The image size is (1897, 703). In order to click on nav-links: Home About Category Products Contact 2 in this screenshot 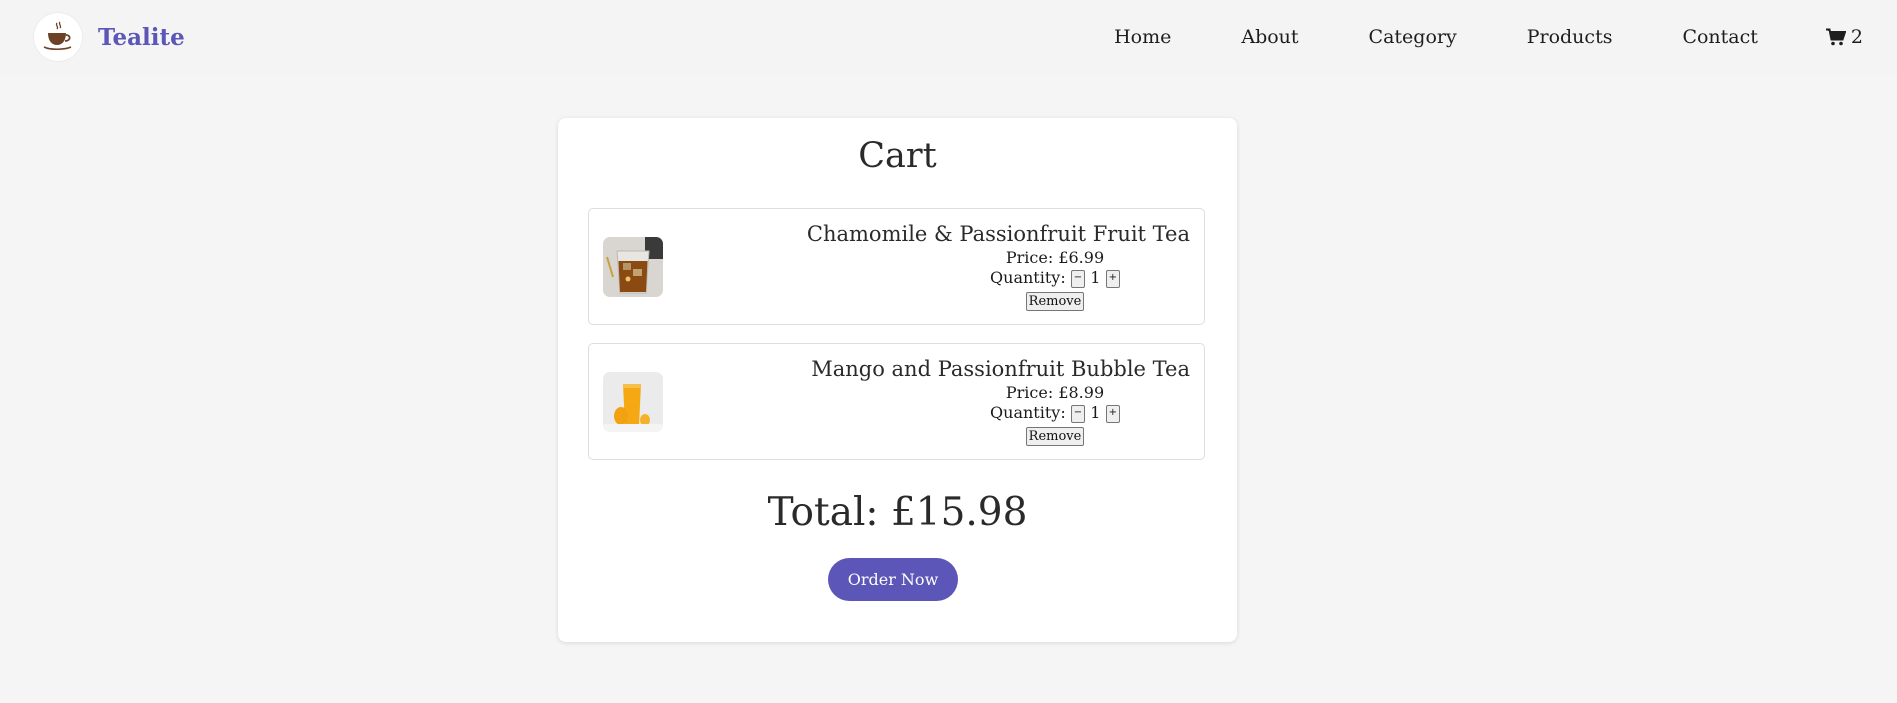, I will do `click(1453, 37)`.